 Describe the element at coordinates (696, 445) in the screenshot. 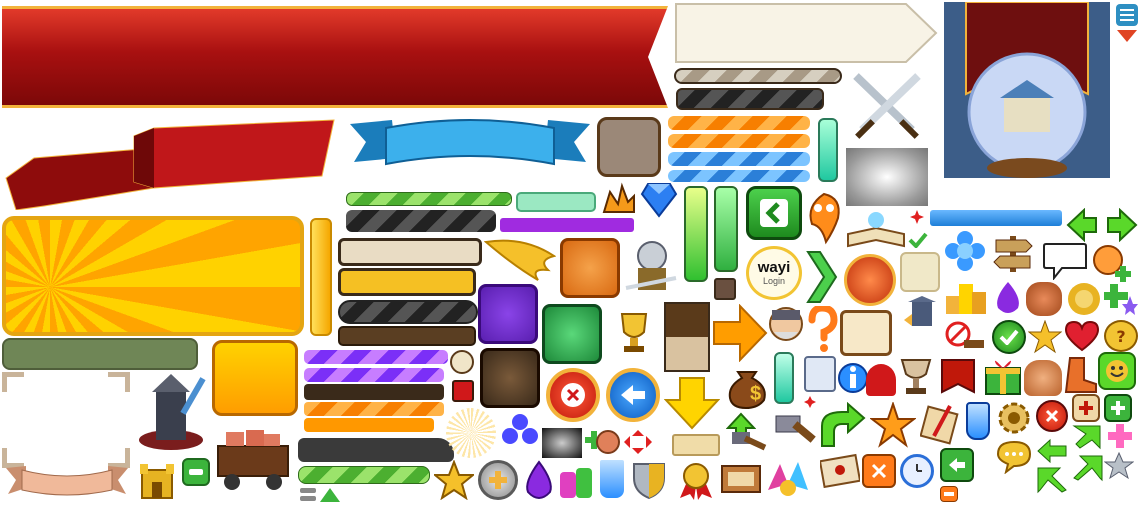

I see `cream-tab` at that location.